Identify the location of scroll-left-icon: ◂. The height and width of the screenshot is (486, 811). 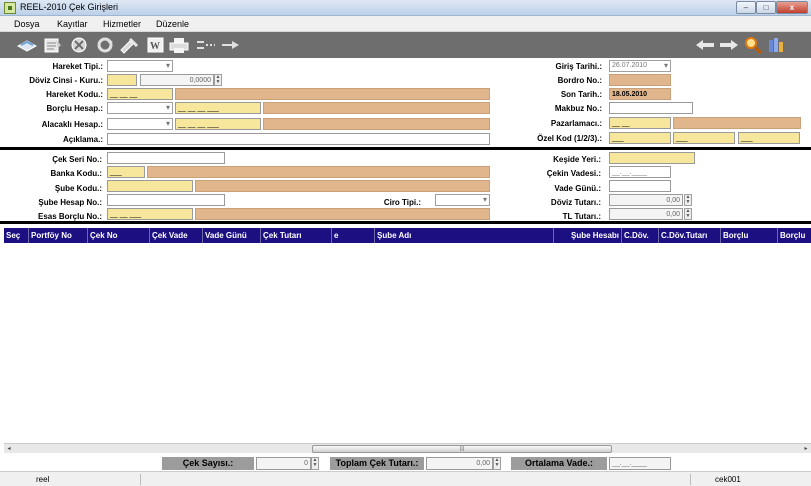
(9, 449).